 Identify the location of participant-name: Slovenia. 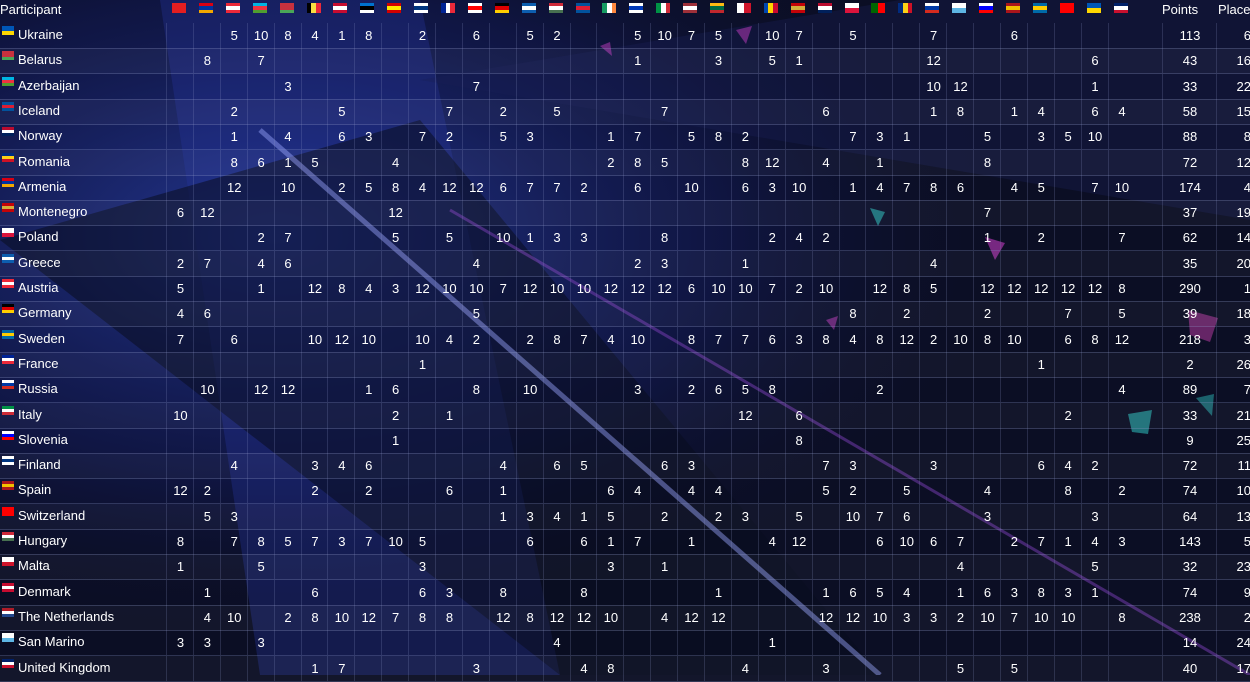
(43, 439).